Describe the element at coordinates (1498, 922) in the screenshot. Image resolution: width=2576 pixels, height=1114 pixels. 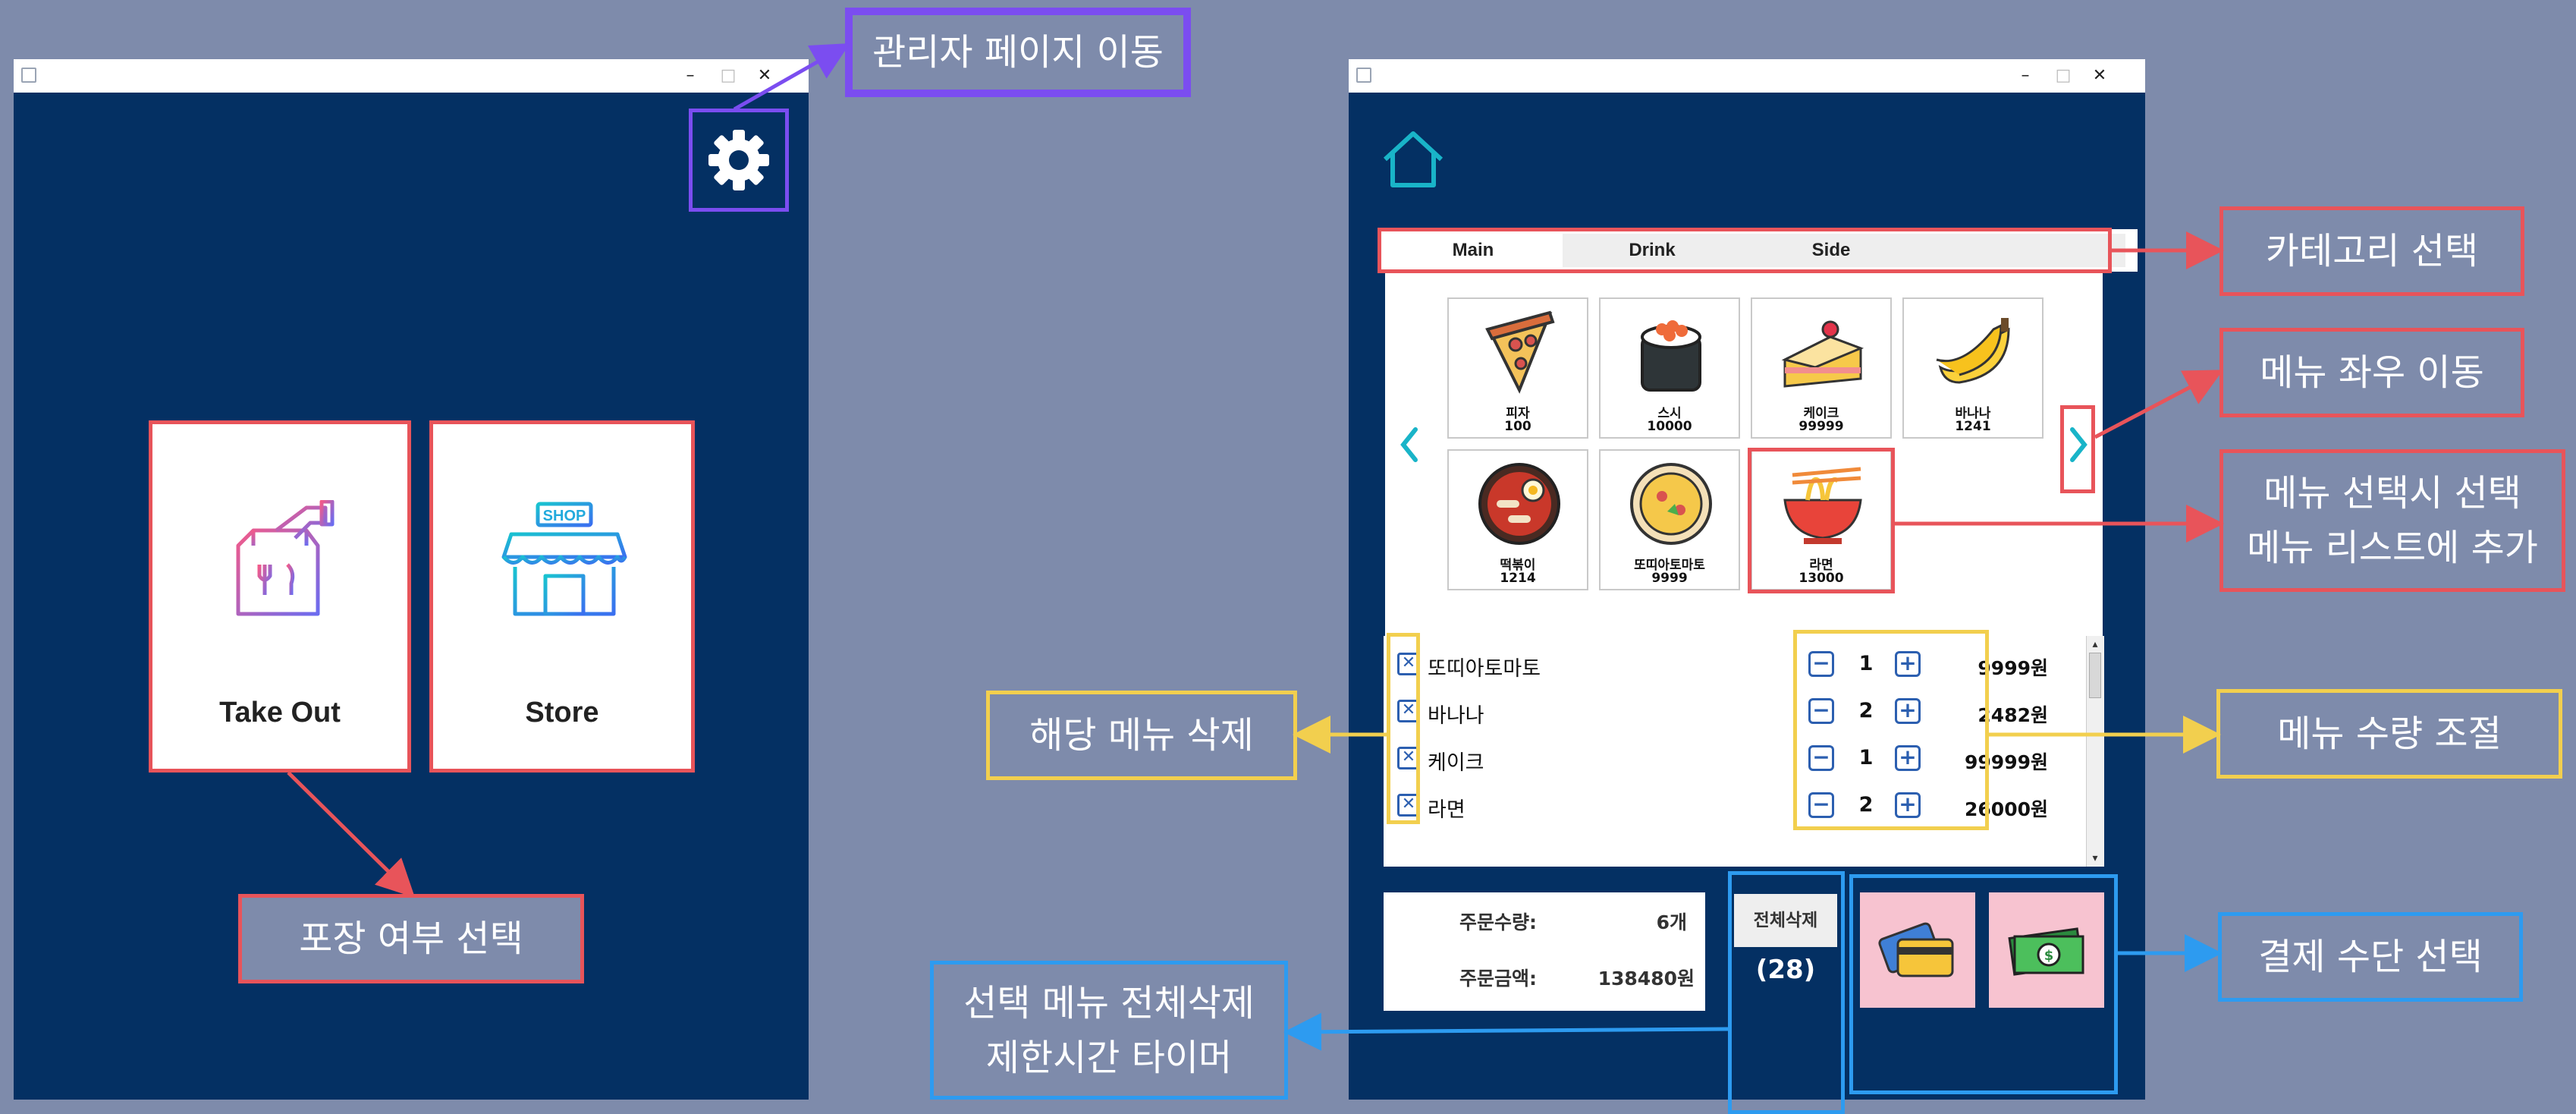
I see `order-count-label: 주문수량:` at that location.